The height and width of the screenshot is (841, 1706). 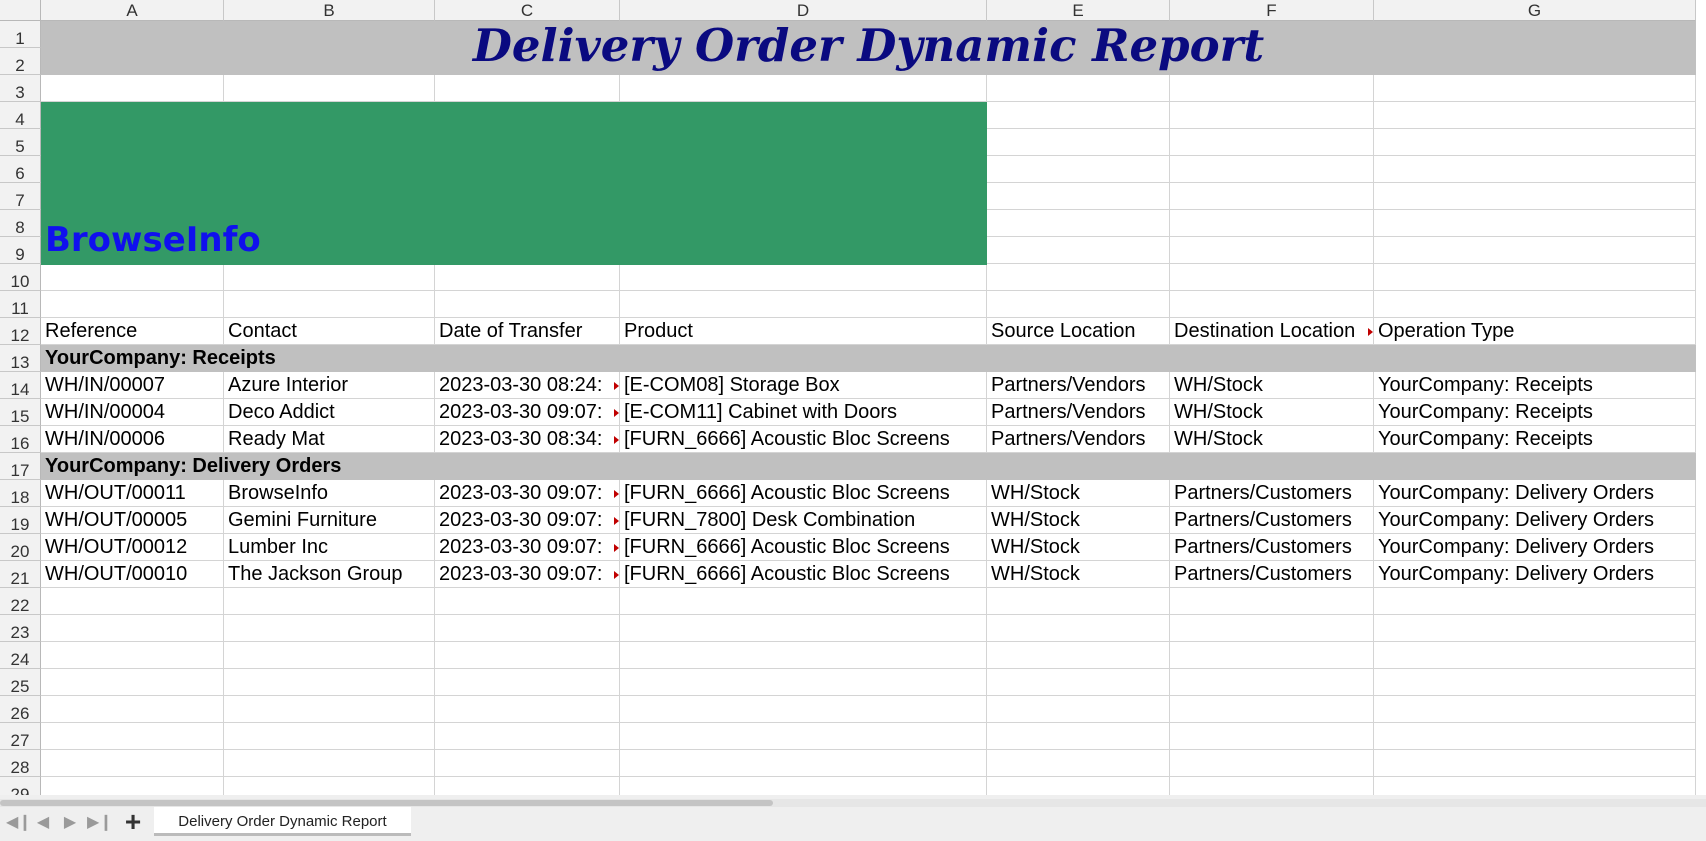 I want to click on row-header-16: 16, so click(x=20, y=439).